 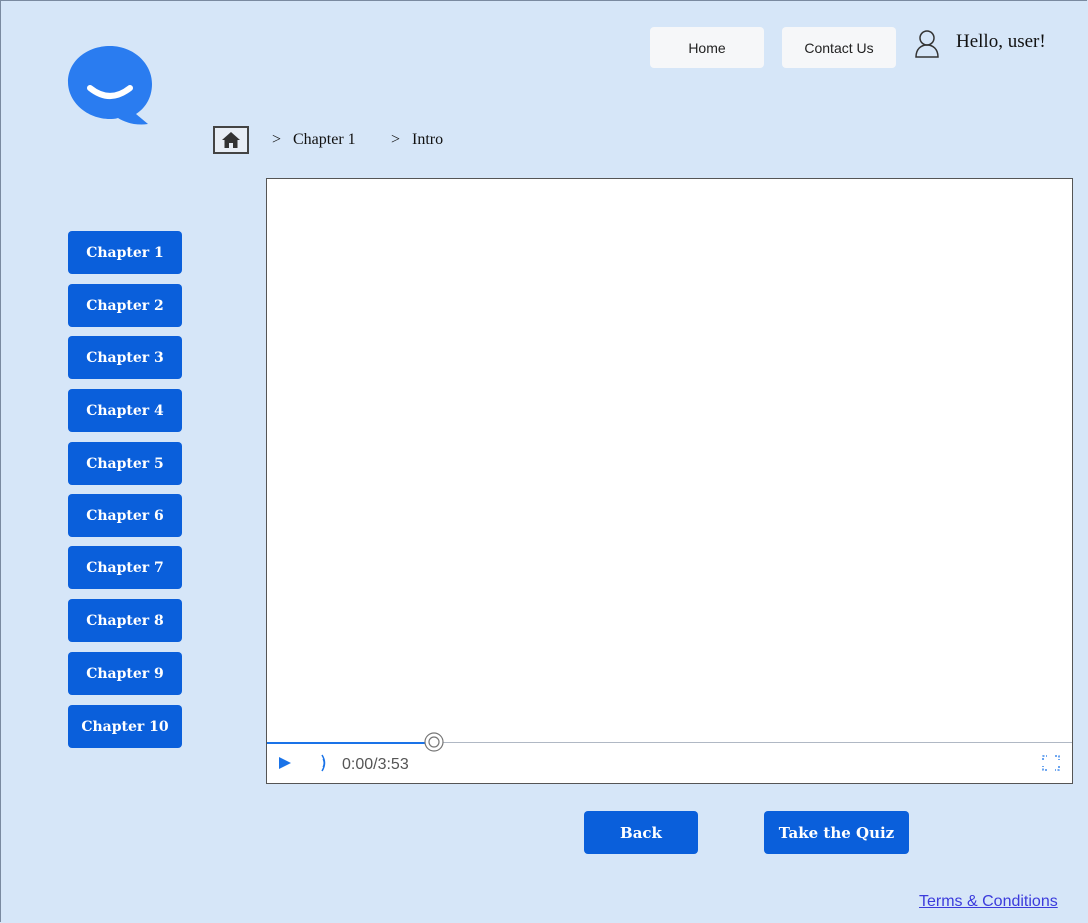 I want to click on home-icon, so click(x=231, y=140).